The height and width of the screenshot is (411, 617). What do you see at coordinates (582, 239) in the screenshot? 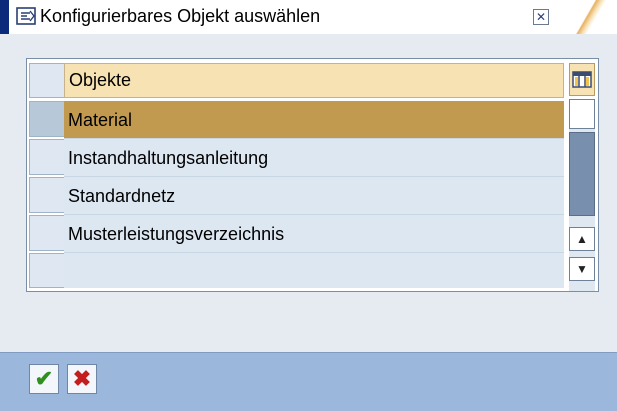
I see `scroll-up-icon: ▲` at bounding box center [582, 239].